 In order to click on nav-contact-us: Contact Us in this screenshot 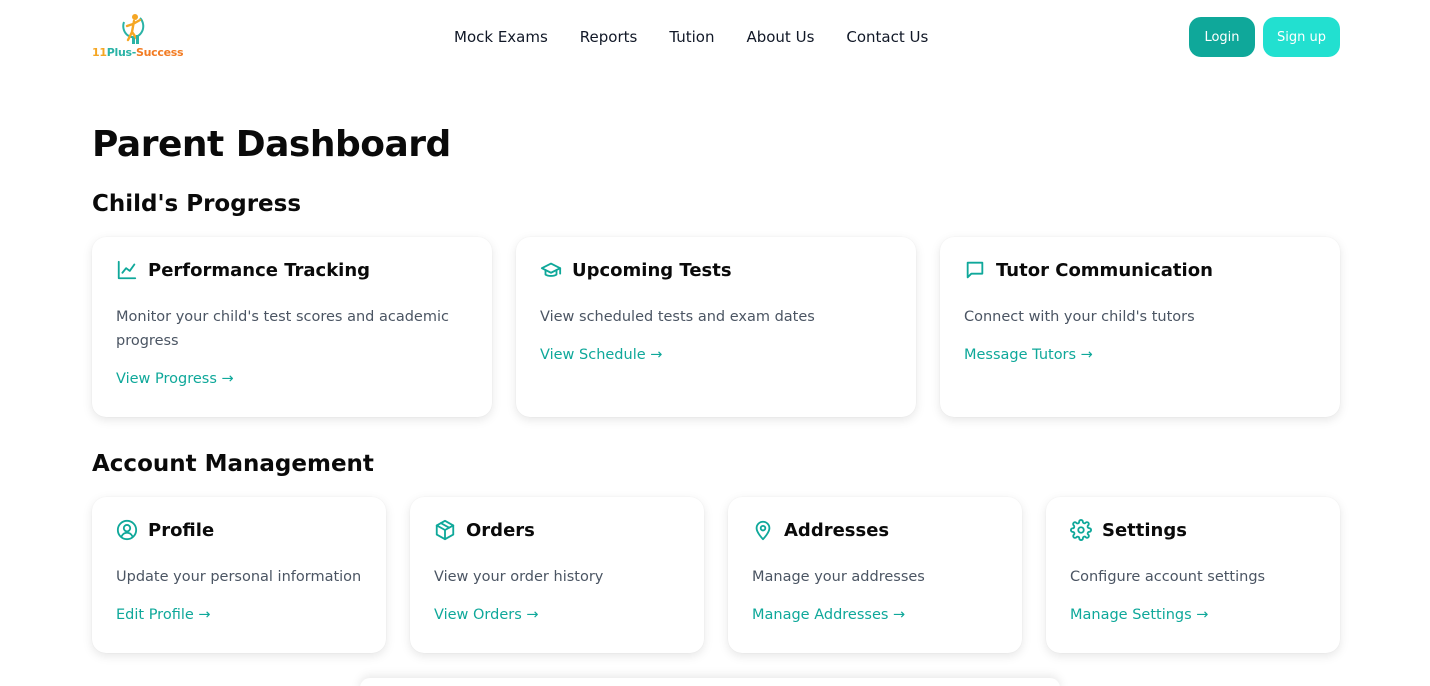, I will do `click(887, 37)`.